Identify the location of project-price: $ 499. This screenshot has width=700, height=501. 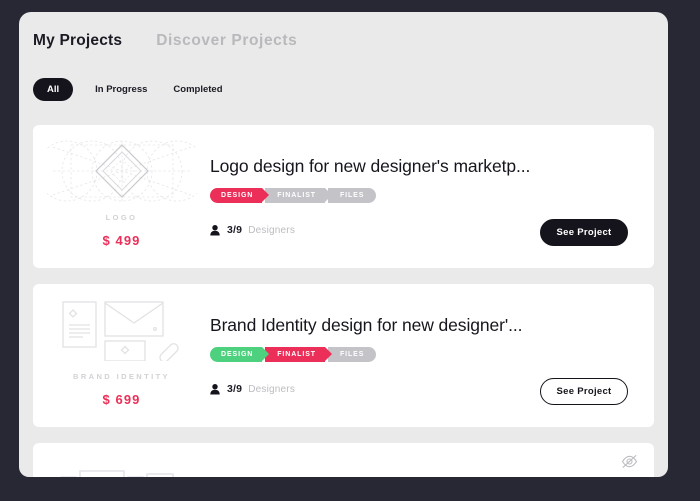
(121, 240).